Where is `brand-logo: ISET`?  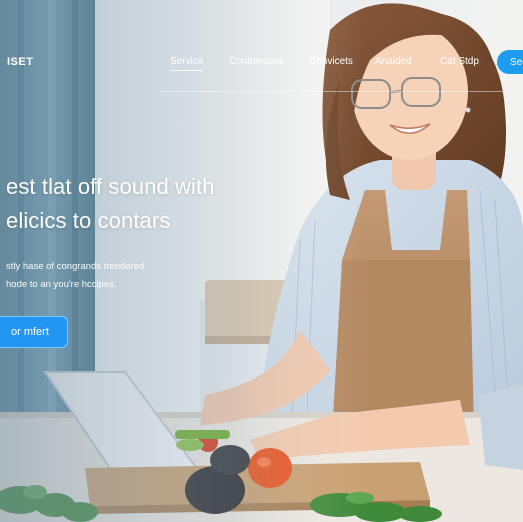
brand-logo: ISET is located at coordinates (20, 62).